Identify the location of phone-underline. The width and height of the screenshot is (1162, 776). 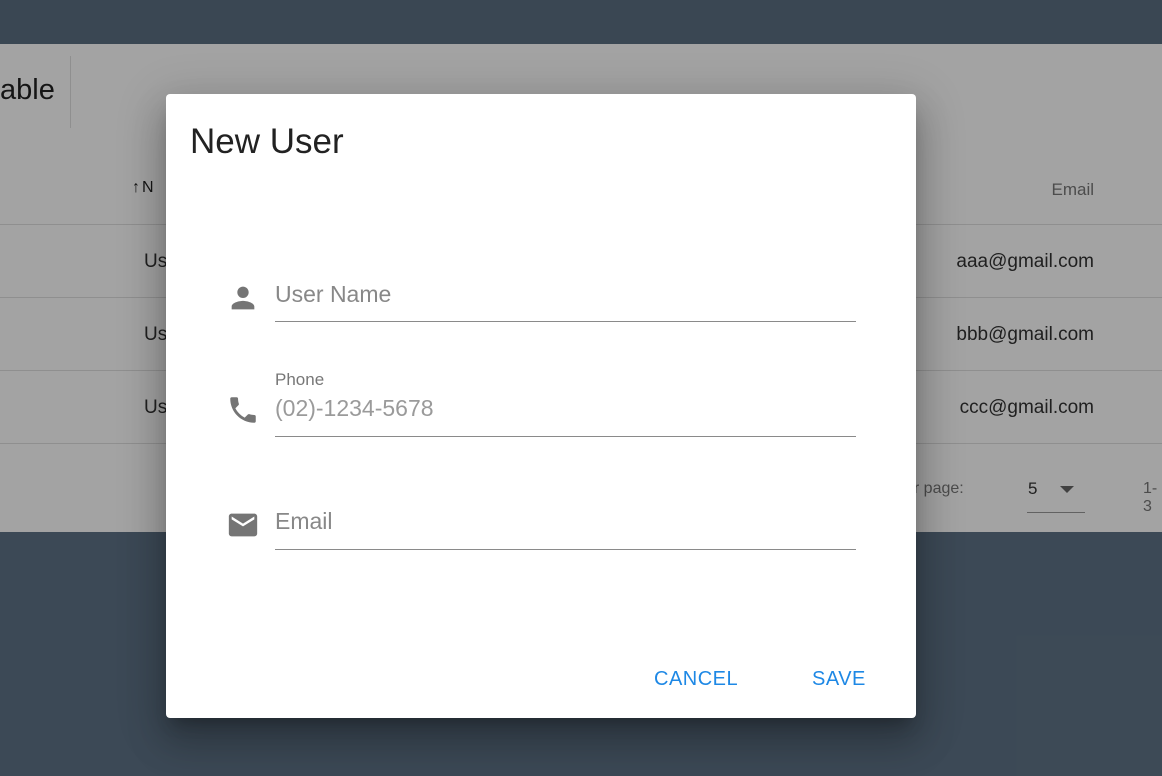
(565, 416).